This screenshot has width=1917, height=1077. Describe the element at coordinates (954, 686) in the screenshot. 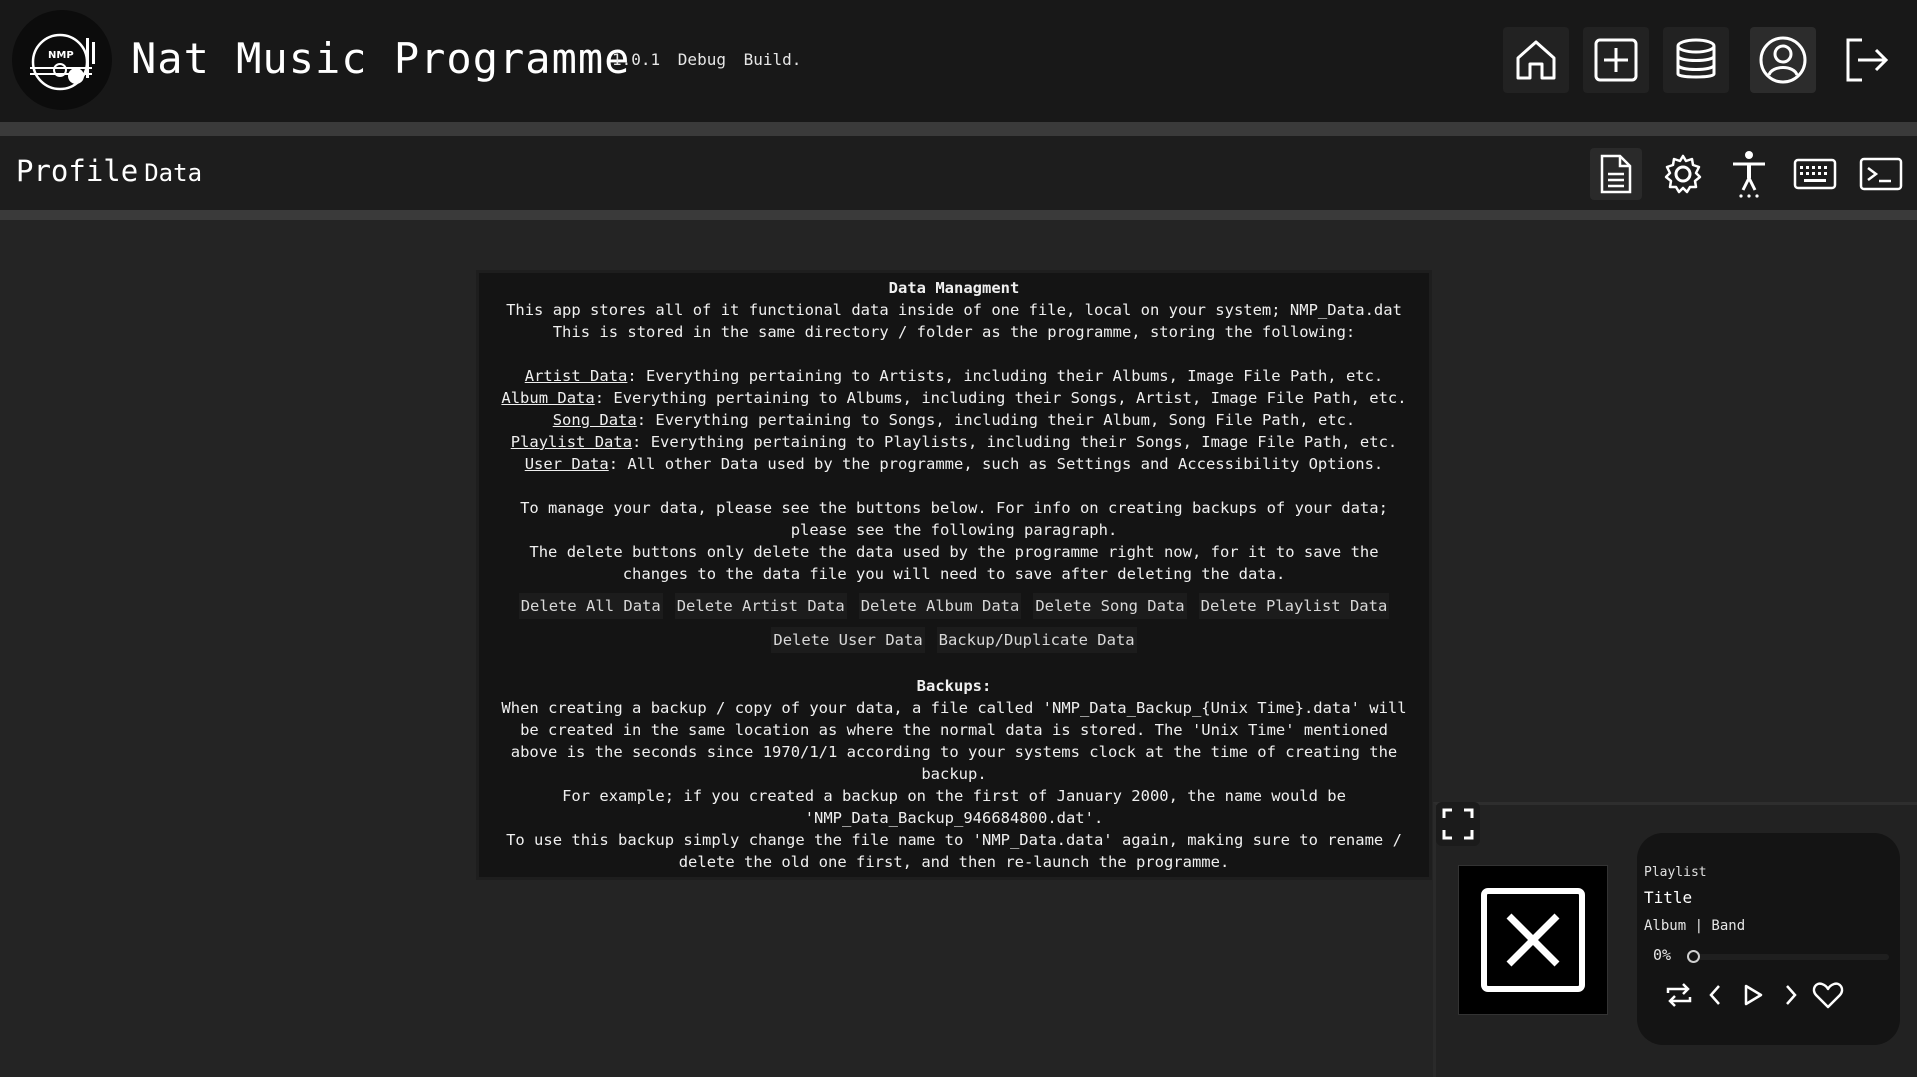

I see `backups-heading: Backups:` at that location.